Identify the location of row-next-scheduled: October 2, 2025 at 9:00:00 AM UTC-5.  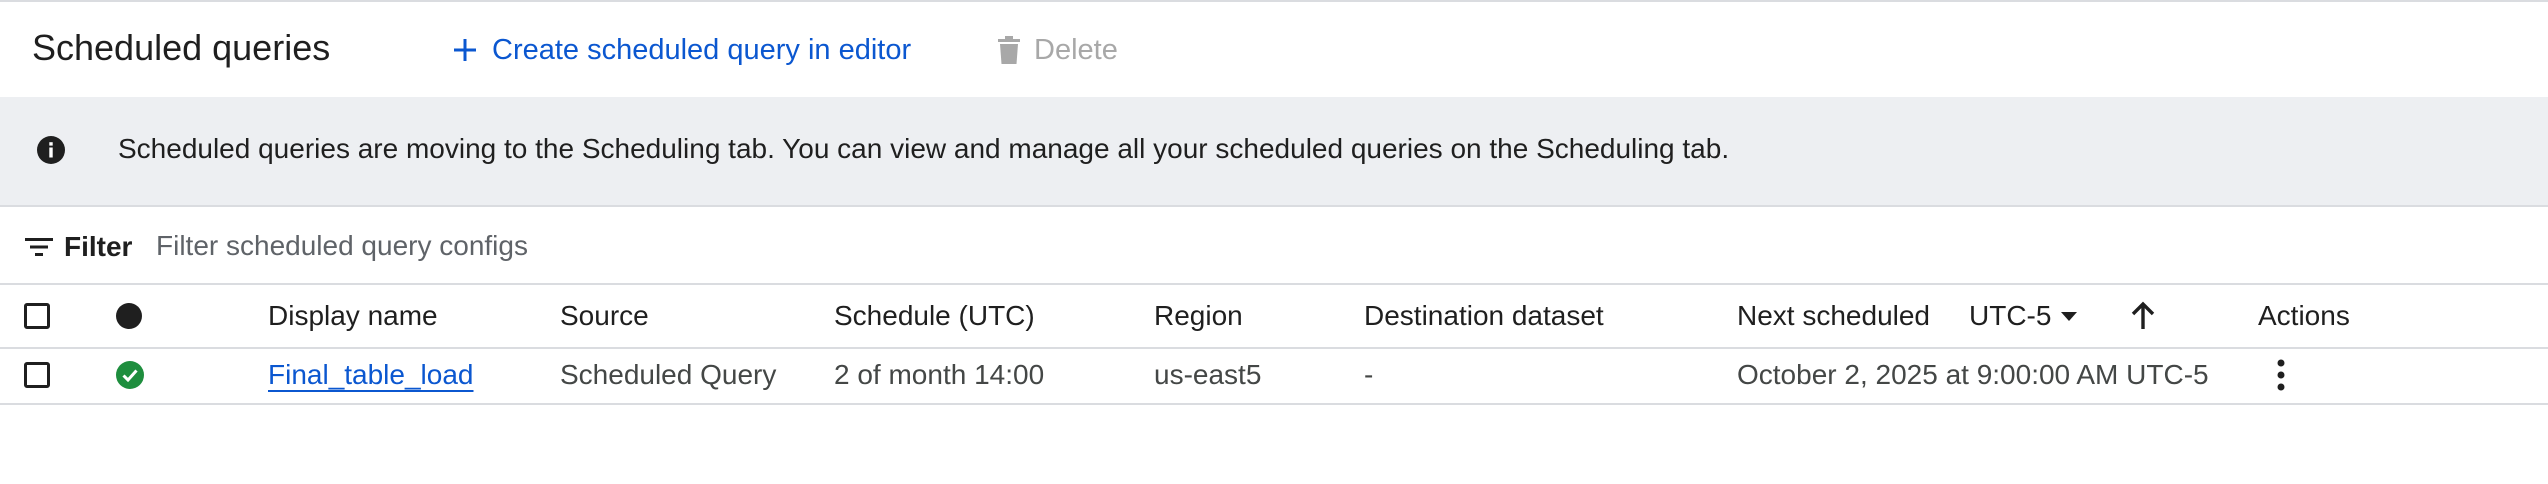
(1973, 374).